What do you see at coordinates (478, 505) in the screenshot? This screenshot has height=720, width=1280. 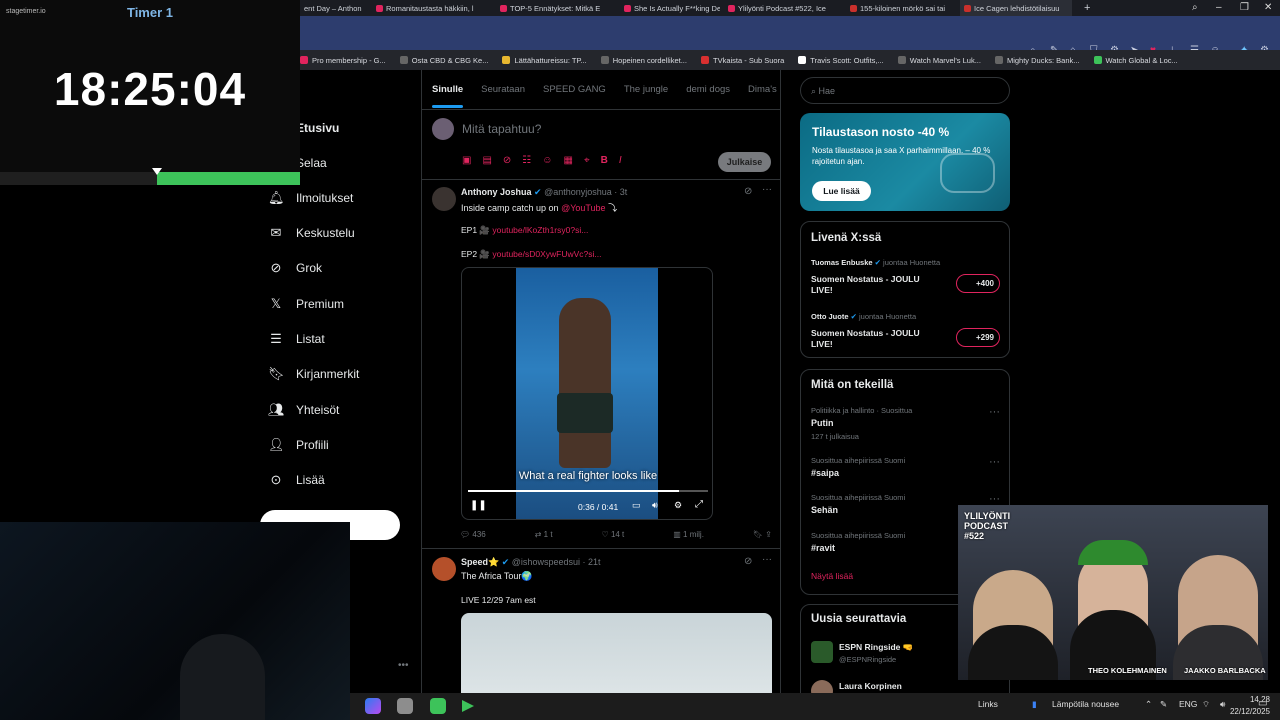 I see `pause-icon: ❚❚` at bounding box center [478, 505].